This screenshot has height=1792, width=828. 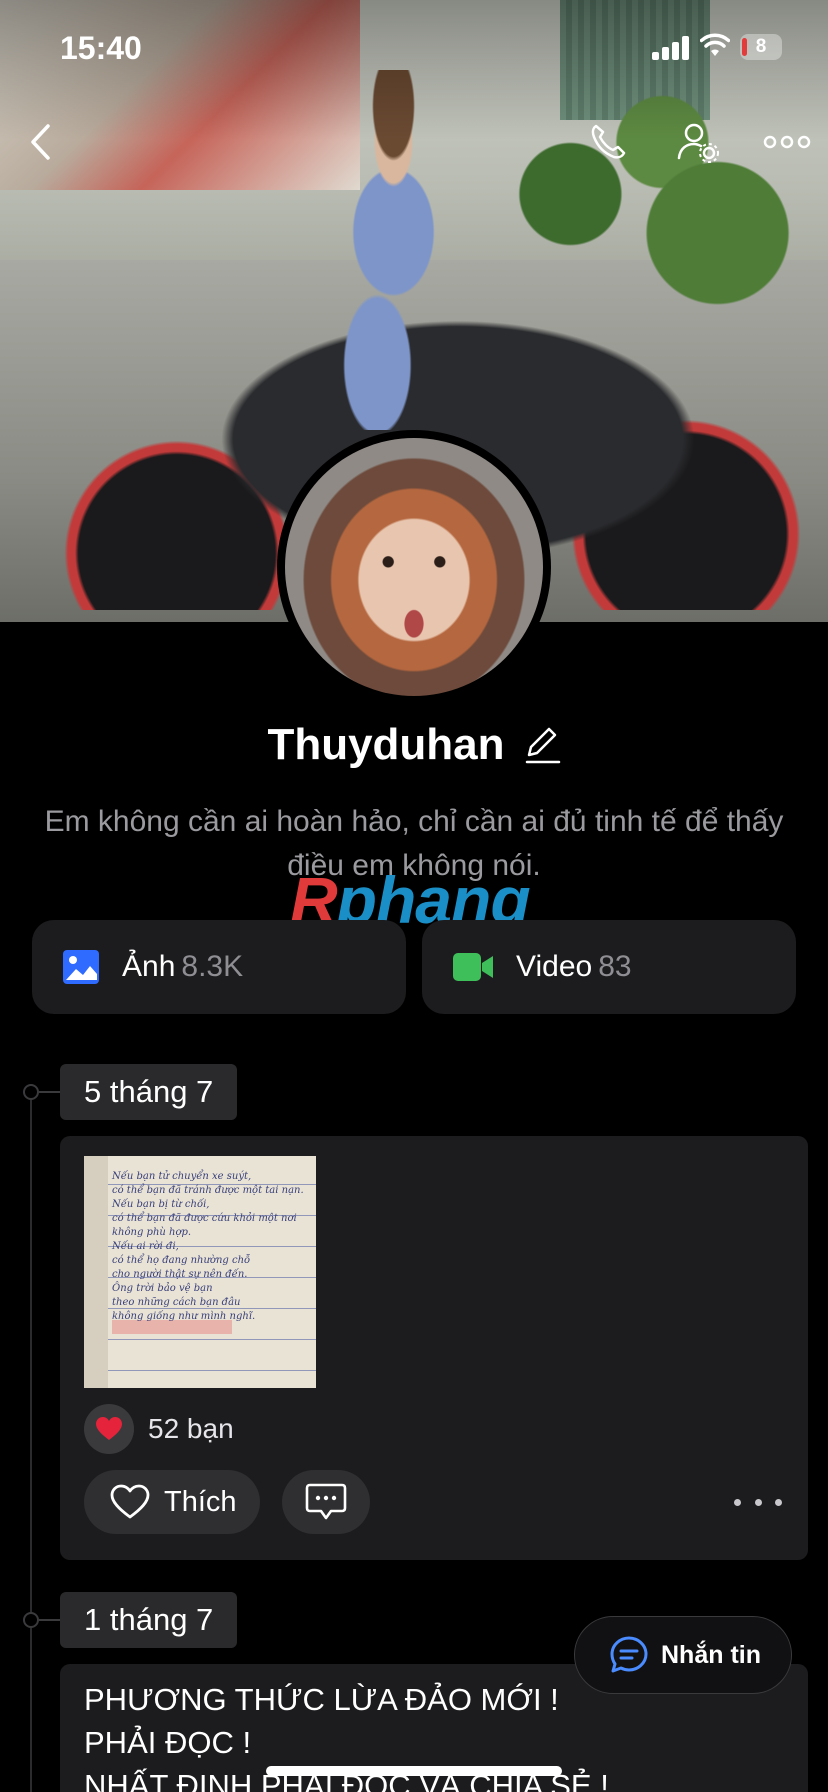 I want to click on photos-button: Ảnh 8.3K, so click(x=219, y=967).